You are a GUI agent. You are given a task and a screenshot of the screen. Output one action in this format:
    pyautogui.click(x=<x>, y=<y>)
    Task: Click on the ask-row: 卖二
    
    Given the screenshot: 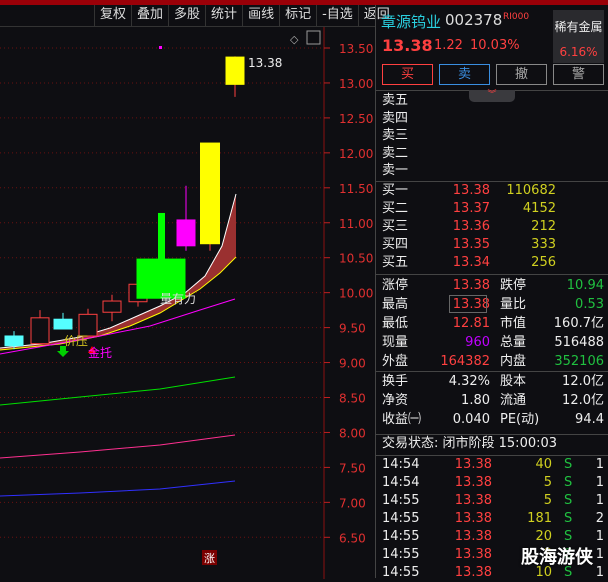 What is the action you would take?
    pyautogui.click(x=493, y=154)
    